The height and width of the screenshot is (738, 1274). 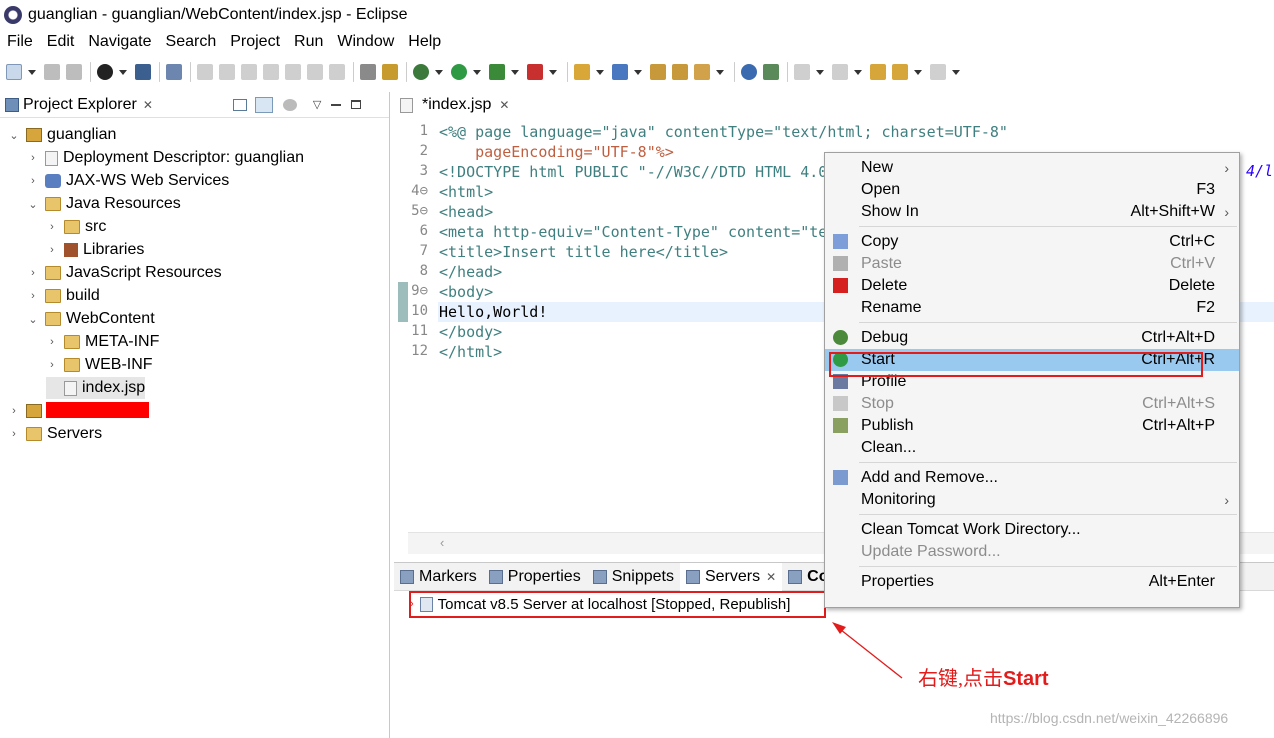 I want to click on annotation-text: 右键,点击Start, so click(x=983, y=676).